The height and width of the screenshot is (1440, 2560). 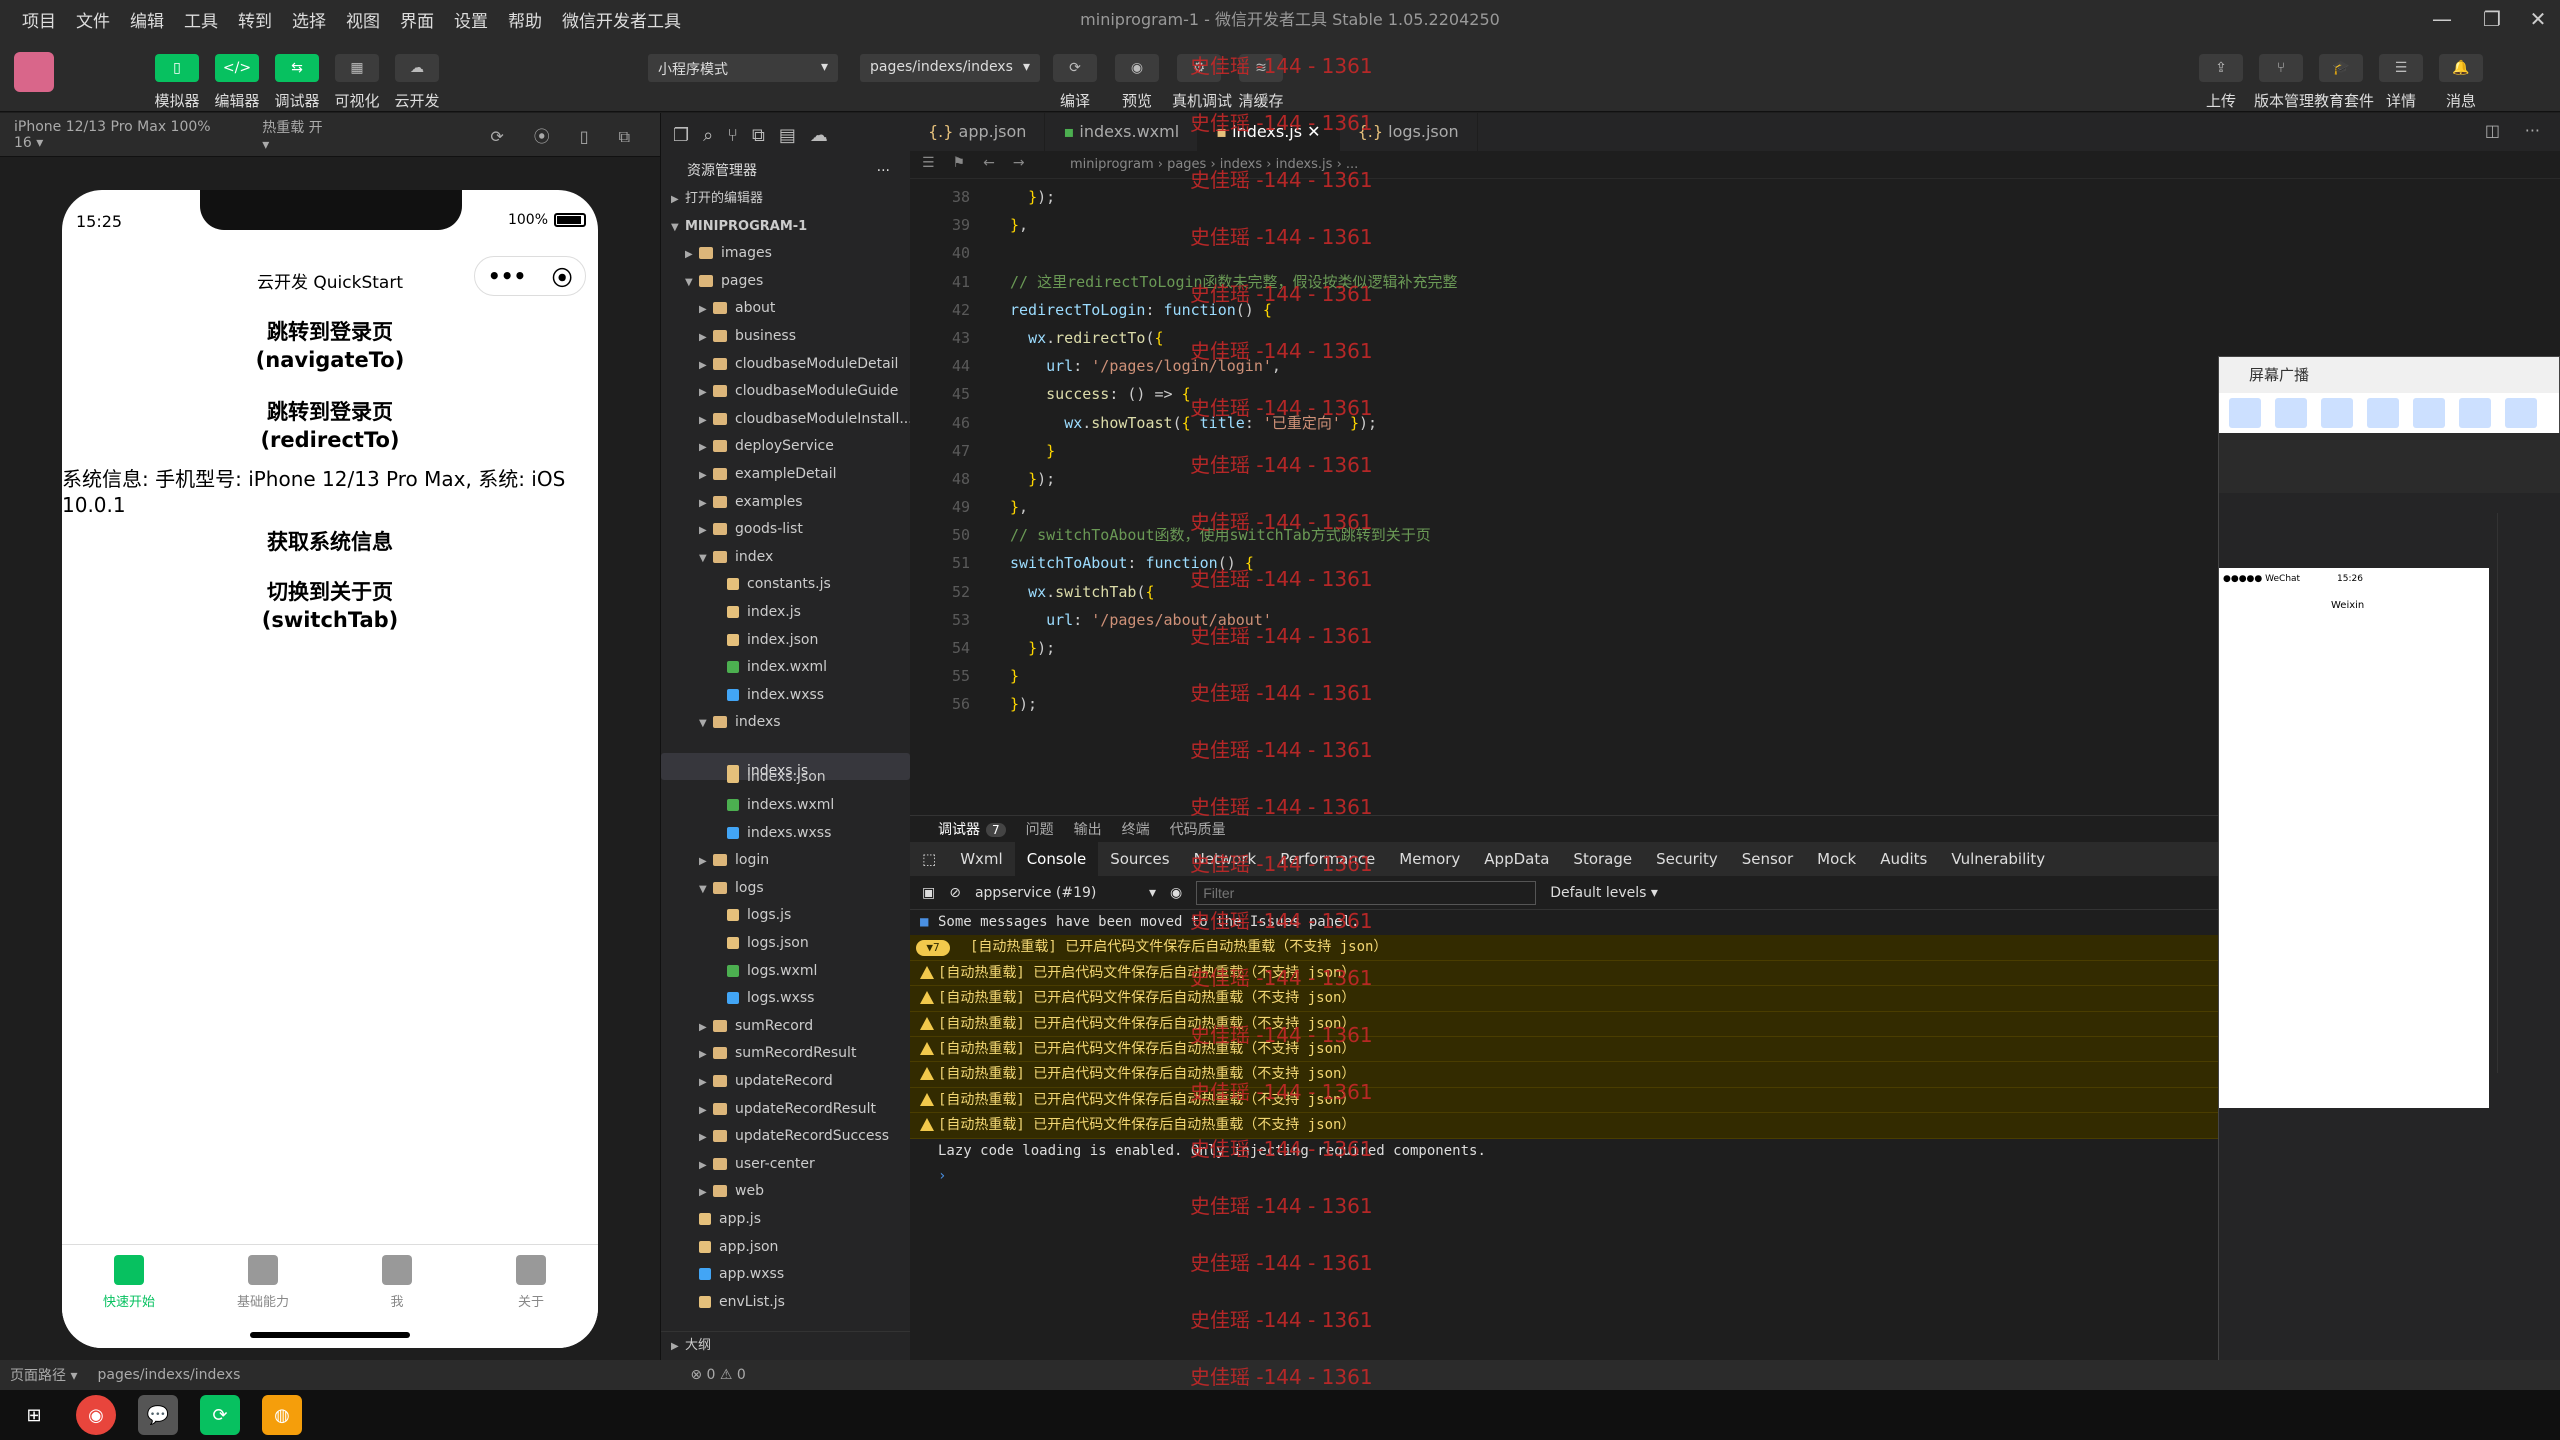 I want to click on tree-item: ▶ login, so click(x=785, y=861).